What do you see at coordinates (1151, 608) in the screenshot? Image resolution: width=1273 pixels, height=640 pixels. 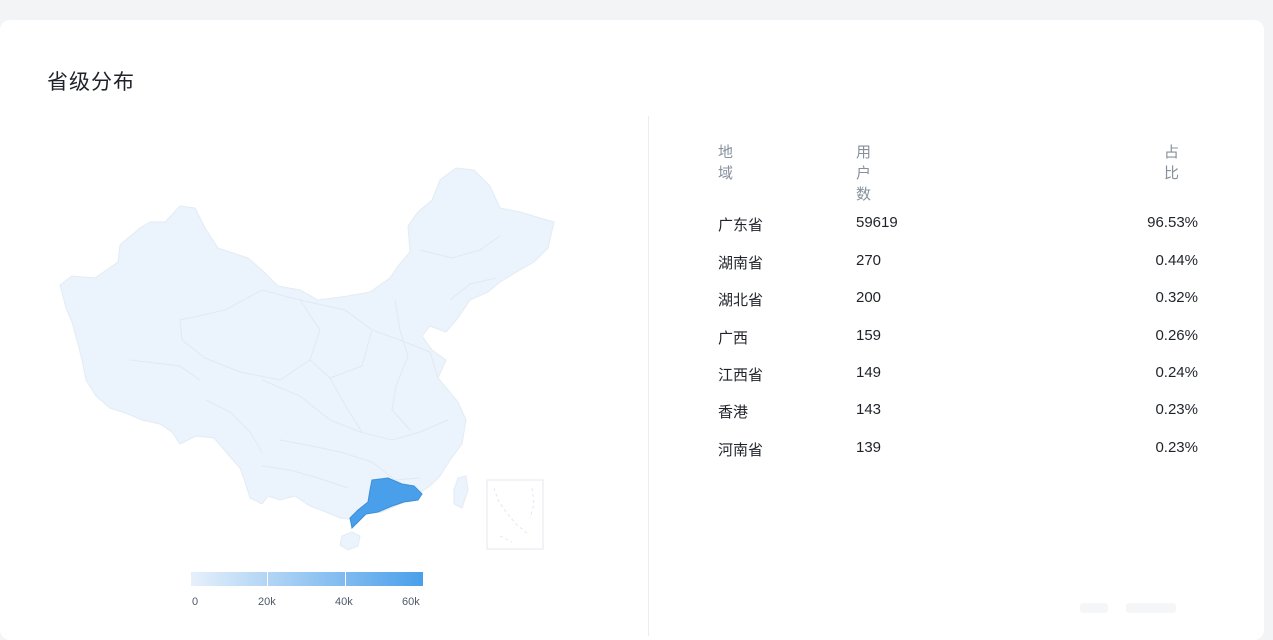 I see `pagination-next-button` at bounding box center [1151, 608].